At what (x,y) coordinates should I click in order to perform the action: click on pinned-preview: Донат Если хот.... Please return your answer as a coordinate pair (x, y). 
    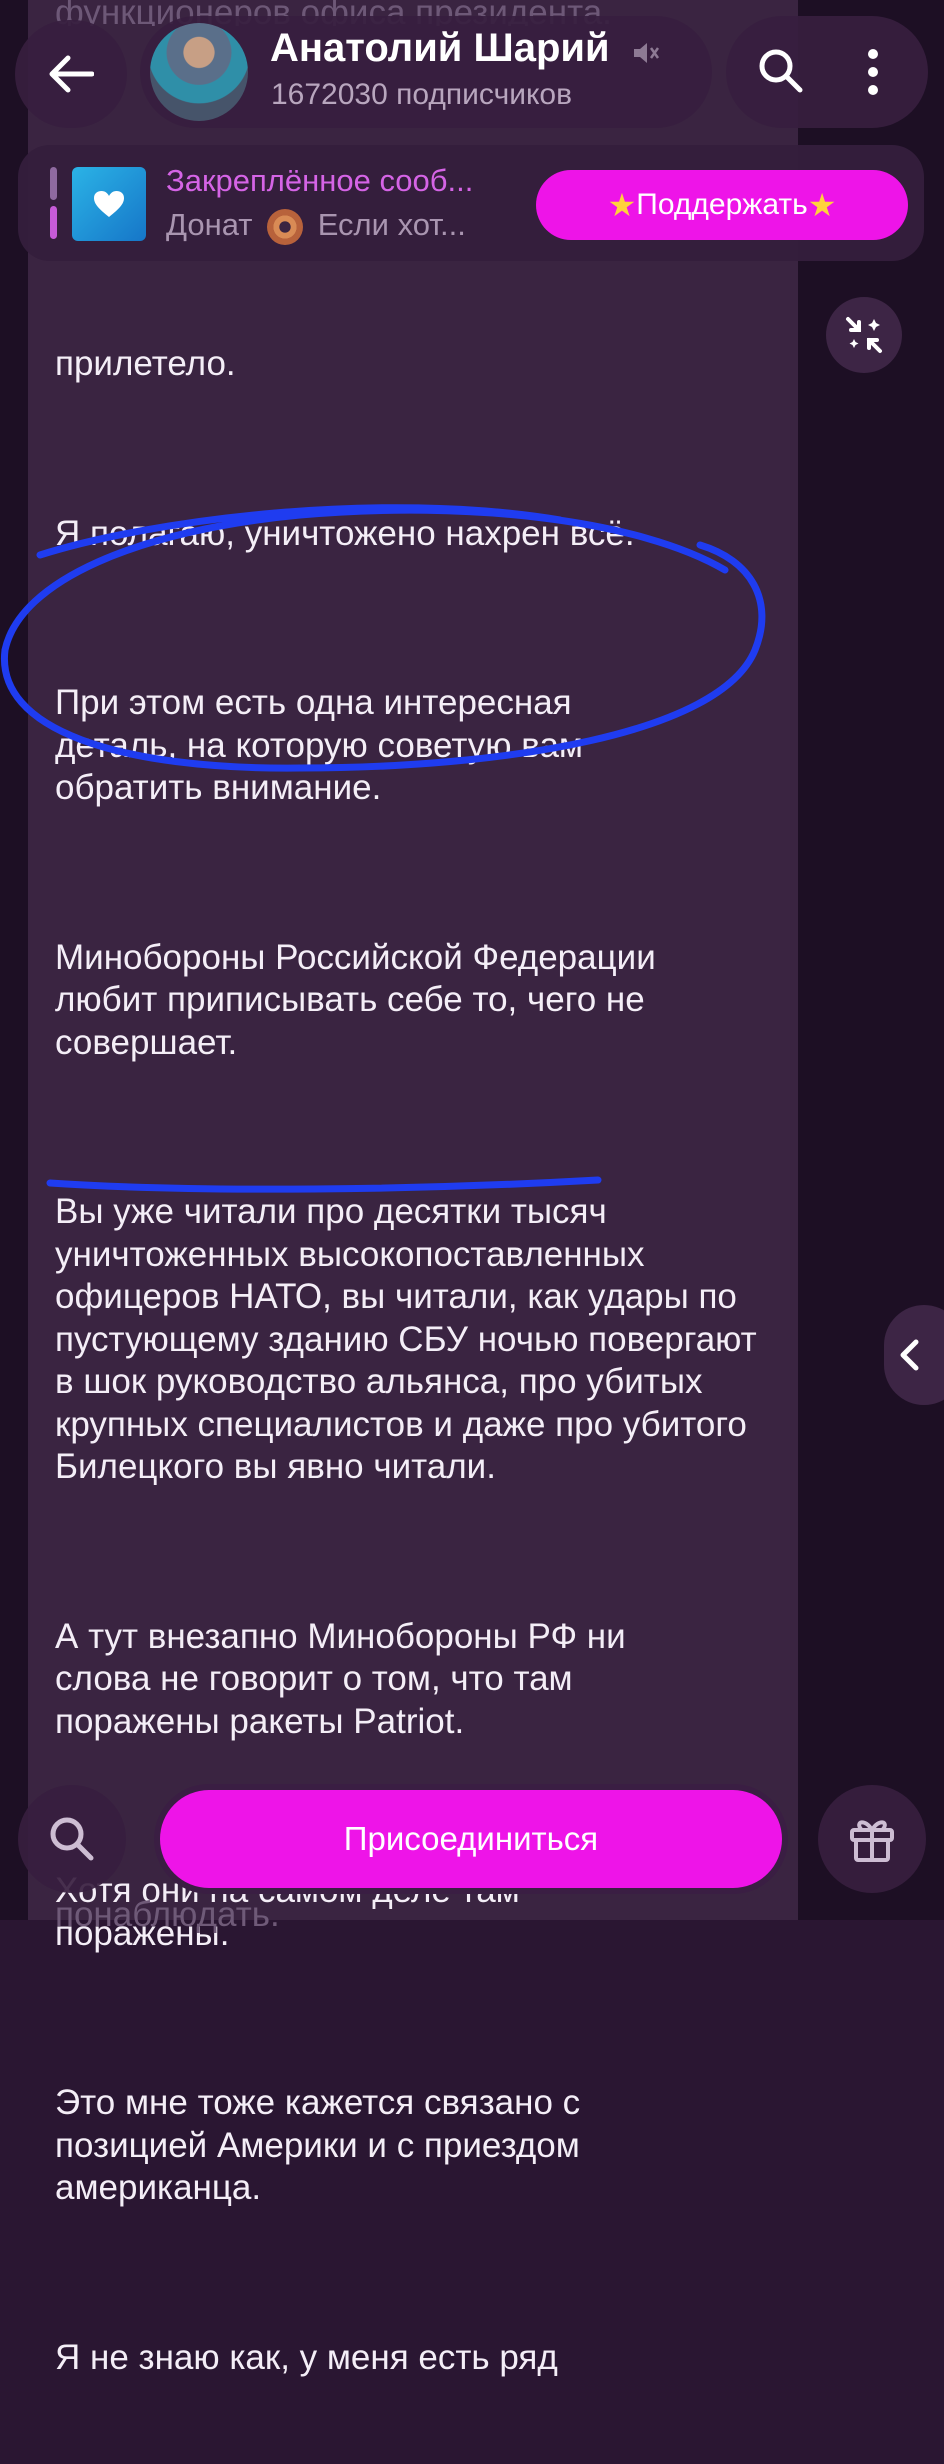
    Looking at the image, I should click on (316, 226).